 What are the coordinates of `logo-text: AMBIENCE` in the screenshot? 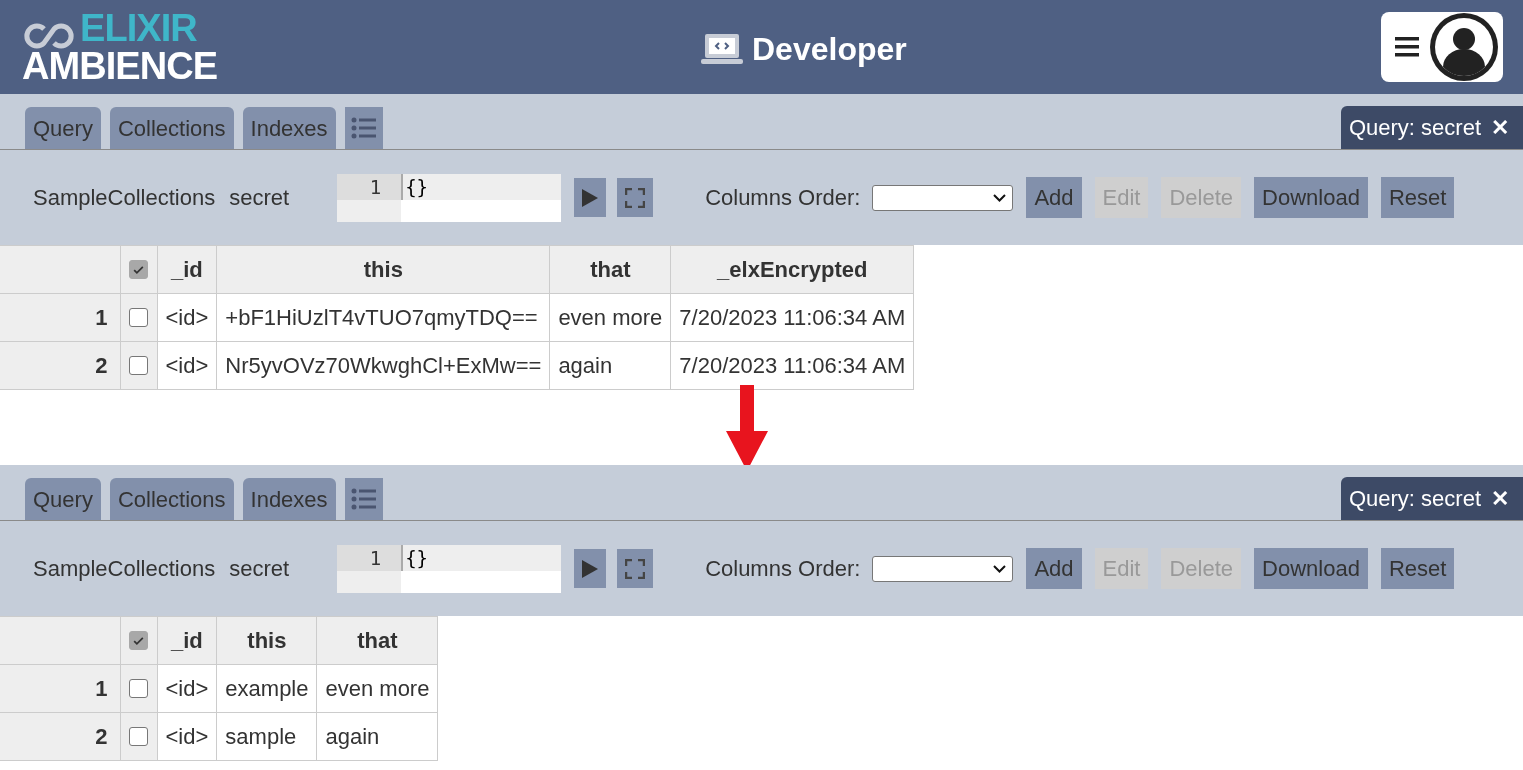 It's located at (120, 66).